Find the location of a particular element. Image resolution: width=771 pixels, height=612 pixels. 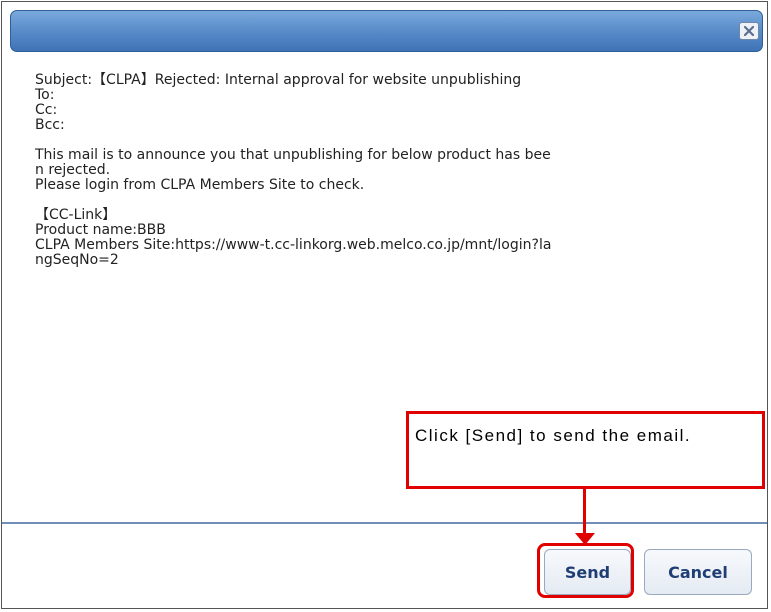

email-line: Cc: is located at coordinates (46, 110).